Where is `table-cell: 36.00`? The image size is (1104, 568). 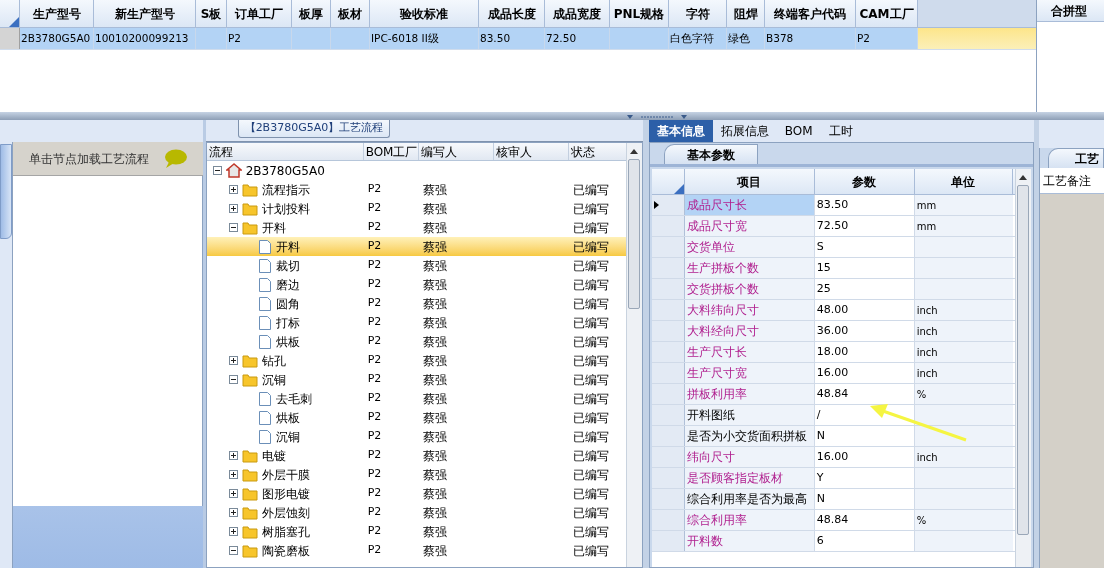 table-cell: 36.00 is located at coordinates (864, 331).